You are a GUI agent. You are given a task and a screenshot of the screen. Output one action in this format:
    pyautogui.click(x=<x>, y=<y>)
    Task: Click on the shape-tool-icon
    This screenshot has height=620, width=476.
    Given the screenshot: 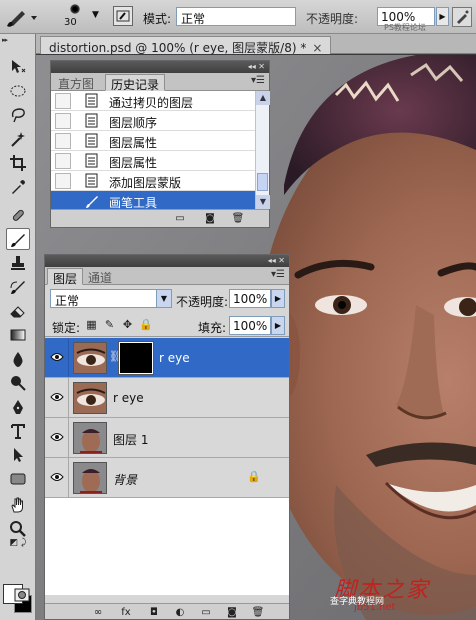 What is the action you would take?
    pyautogui.click(x=18, y=479)
    